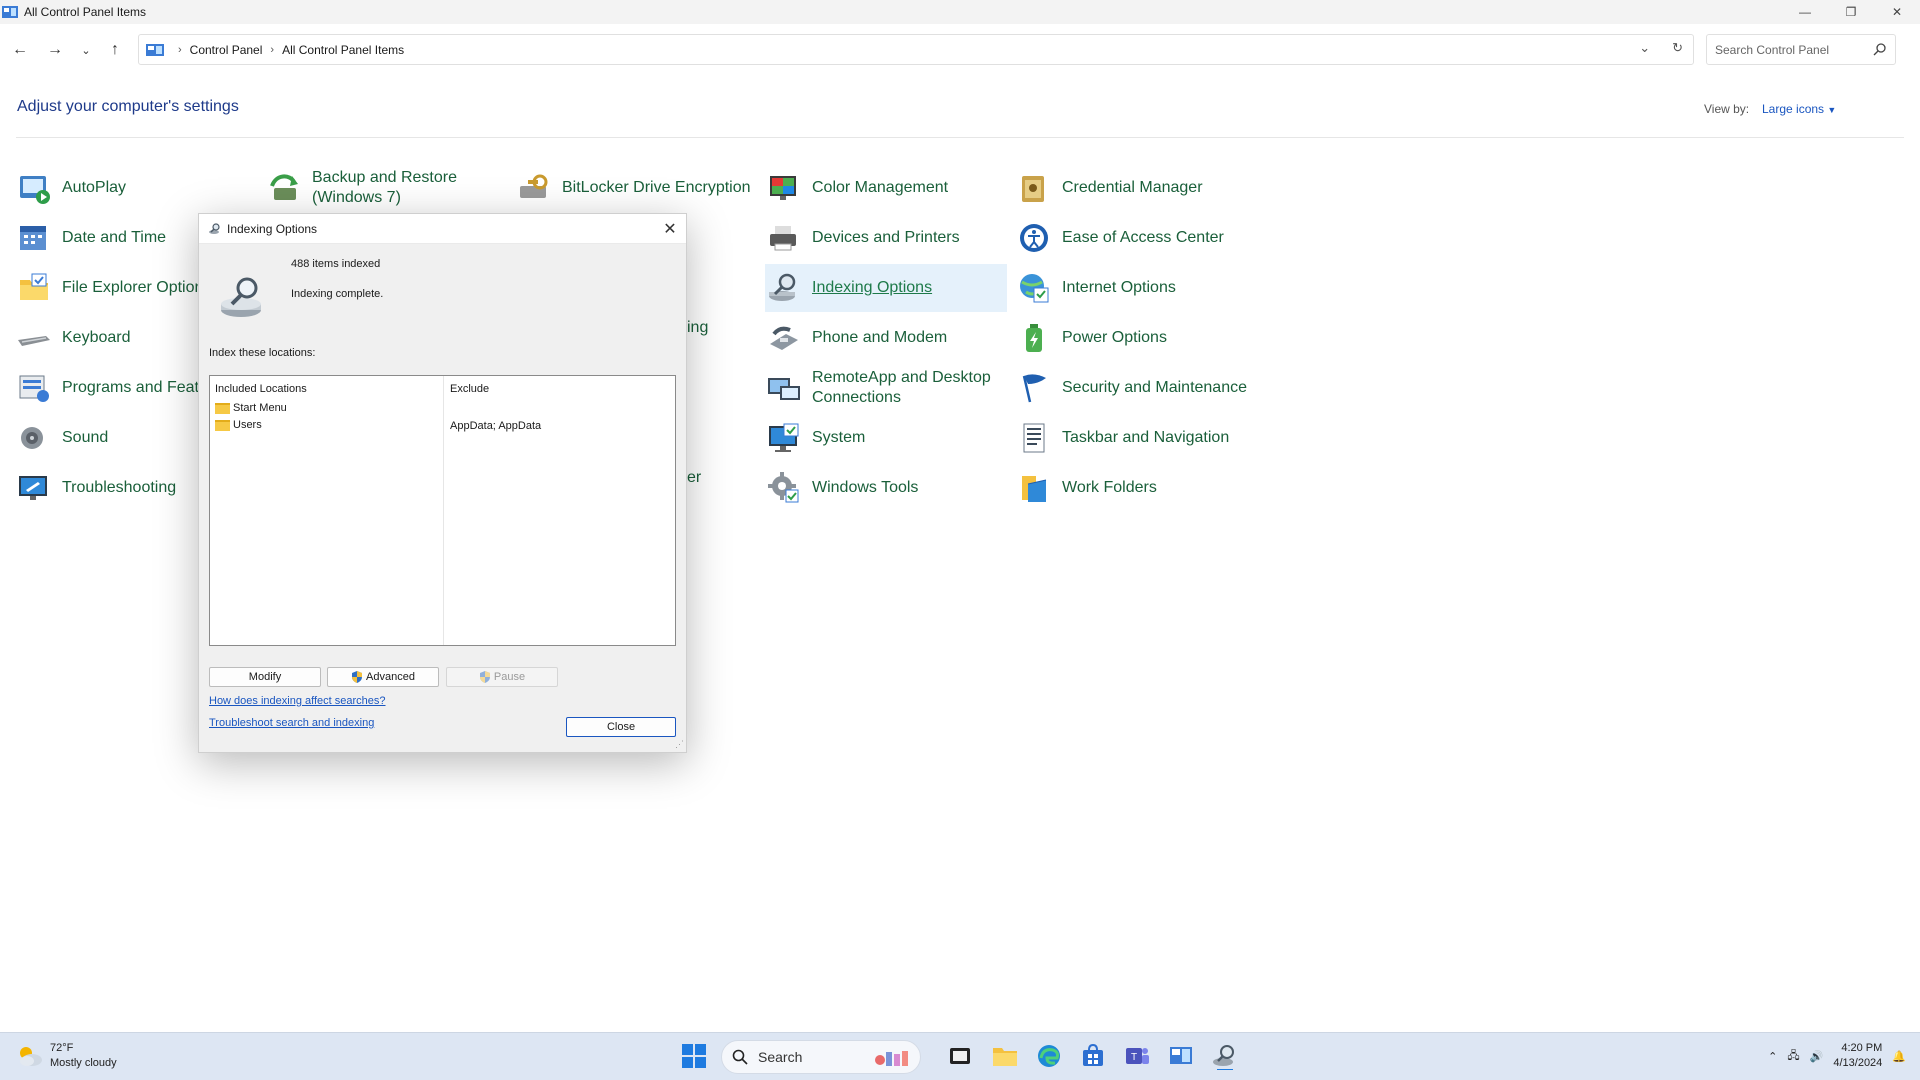 The width and height of the screenshot is (1920, 1080). Describe the element at coordinates (1130, 438) in the screenshot. I see `cp-item-taskbar-navigation: Taskbar and Navigation` at that location.